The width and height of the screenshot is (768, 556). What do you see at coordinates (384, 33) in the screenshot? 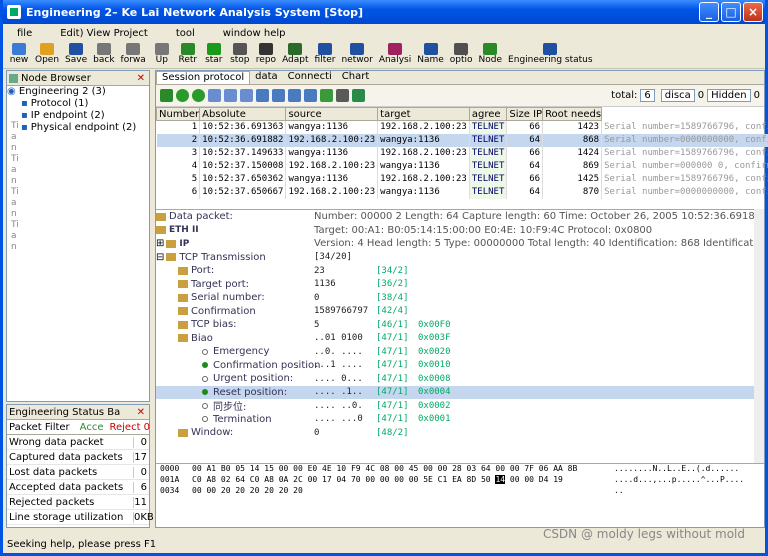
I see `menu-bar: file Edit) View Project tool window help` at bounding box center [384, 33].